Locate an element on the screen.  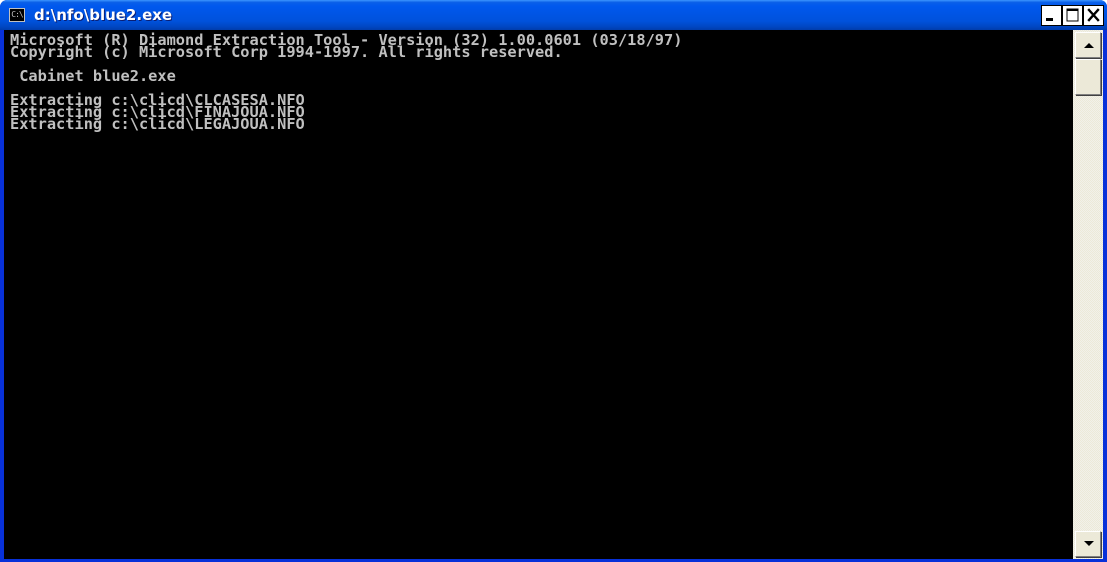
close-icon is located at coordinates (1093, 15).